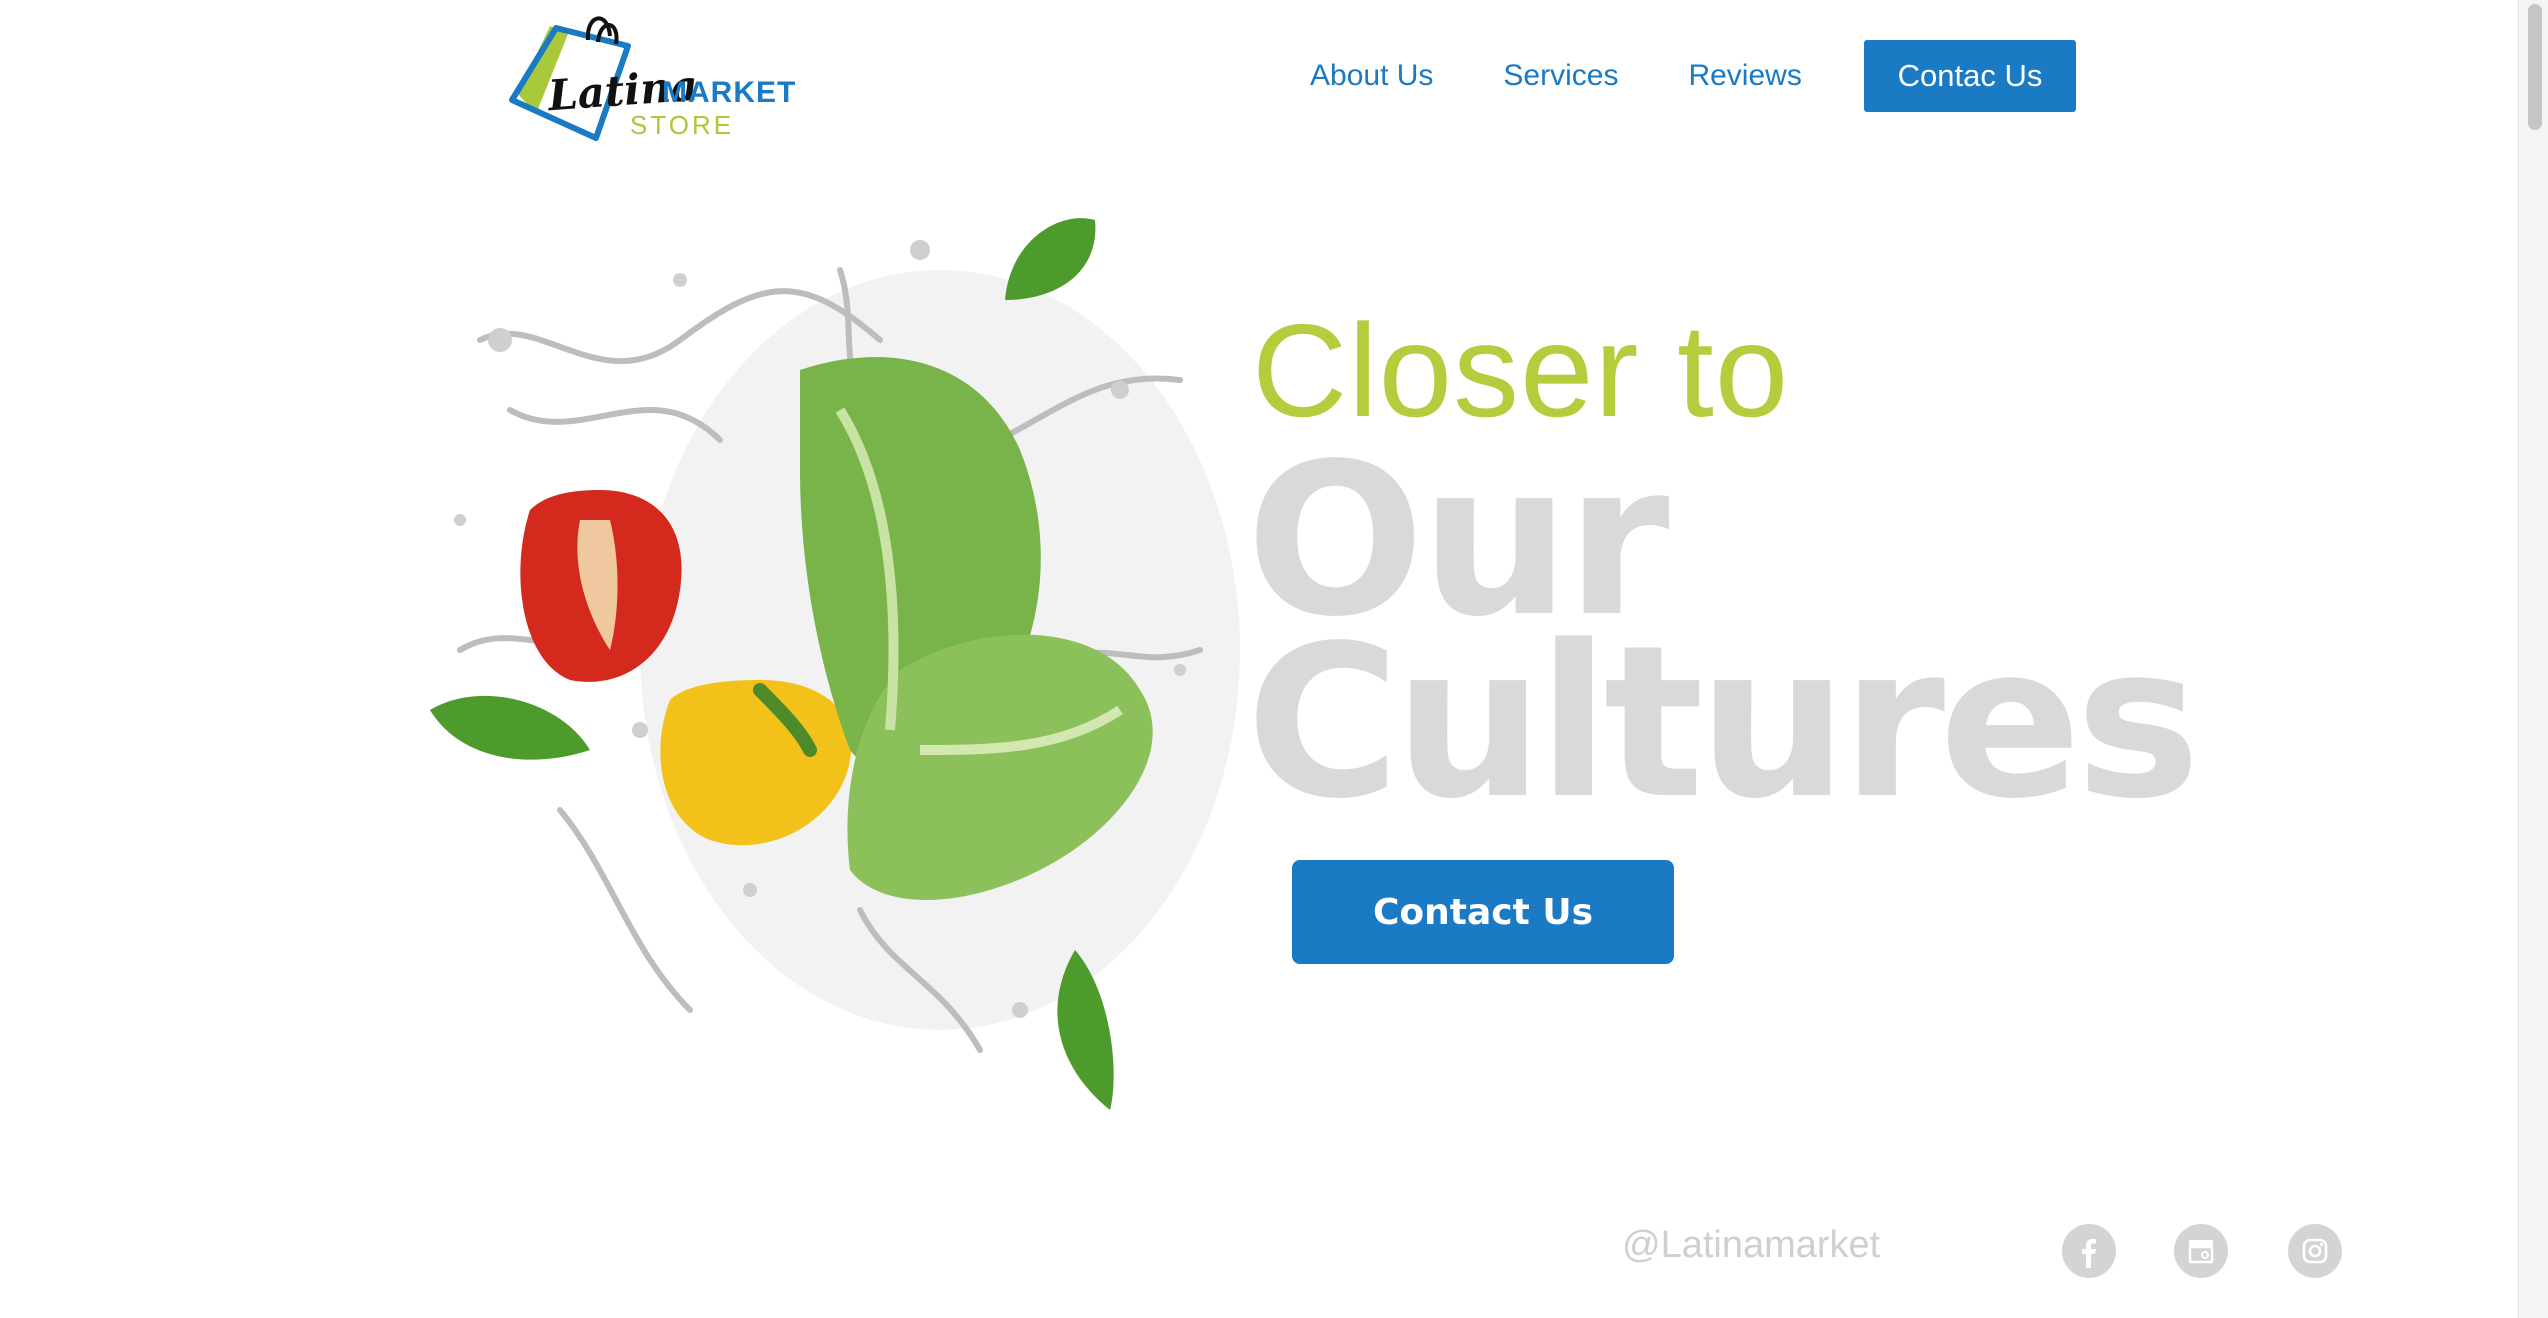  Describe the element at coordinates (1751, 1245) in the screenshot. I see `social-handle: @Latinamarket` at that location.